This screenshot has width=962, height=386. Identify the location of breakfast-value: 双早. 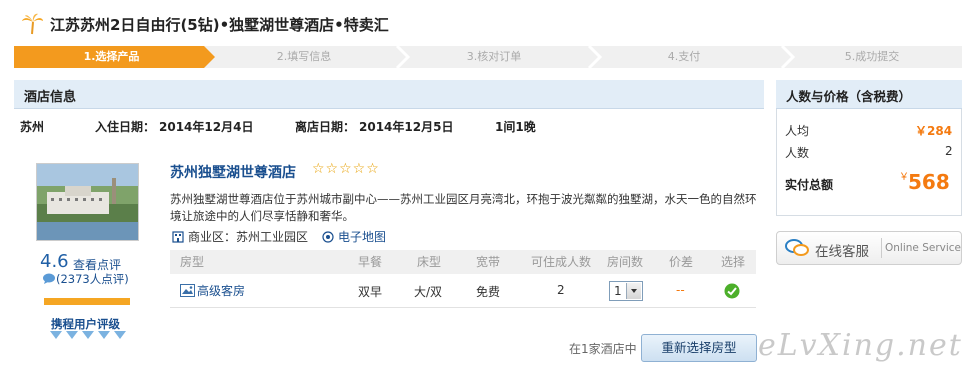
(370, 292).